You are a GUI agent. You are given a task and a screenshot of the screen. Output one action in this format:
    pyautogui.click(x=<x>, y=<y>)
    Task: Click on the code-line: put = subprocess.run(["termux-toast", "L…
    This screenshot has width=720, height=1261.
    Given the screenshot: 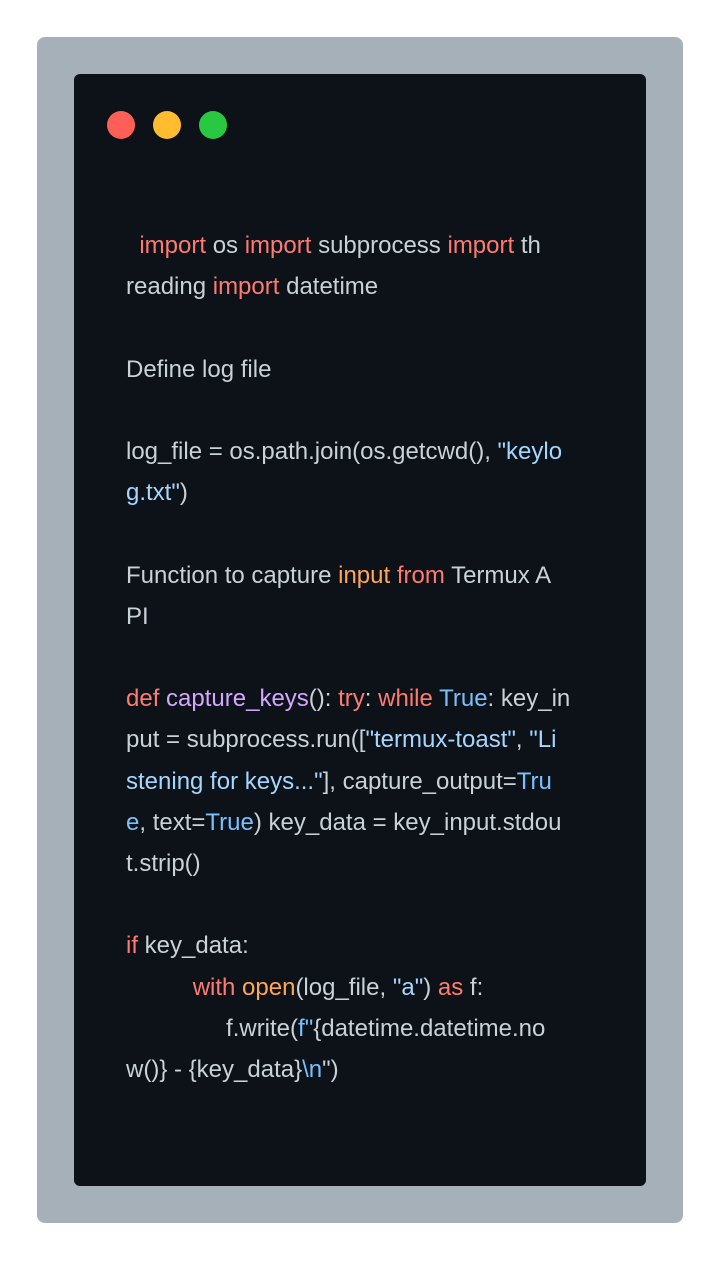 What is the action you would take?
    pyautogui.click(x=361, y=739)
    